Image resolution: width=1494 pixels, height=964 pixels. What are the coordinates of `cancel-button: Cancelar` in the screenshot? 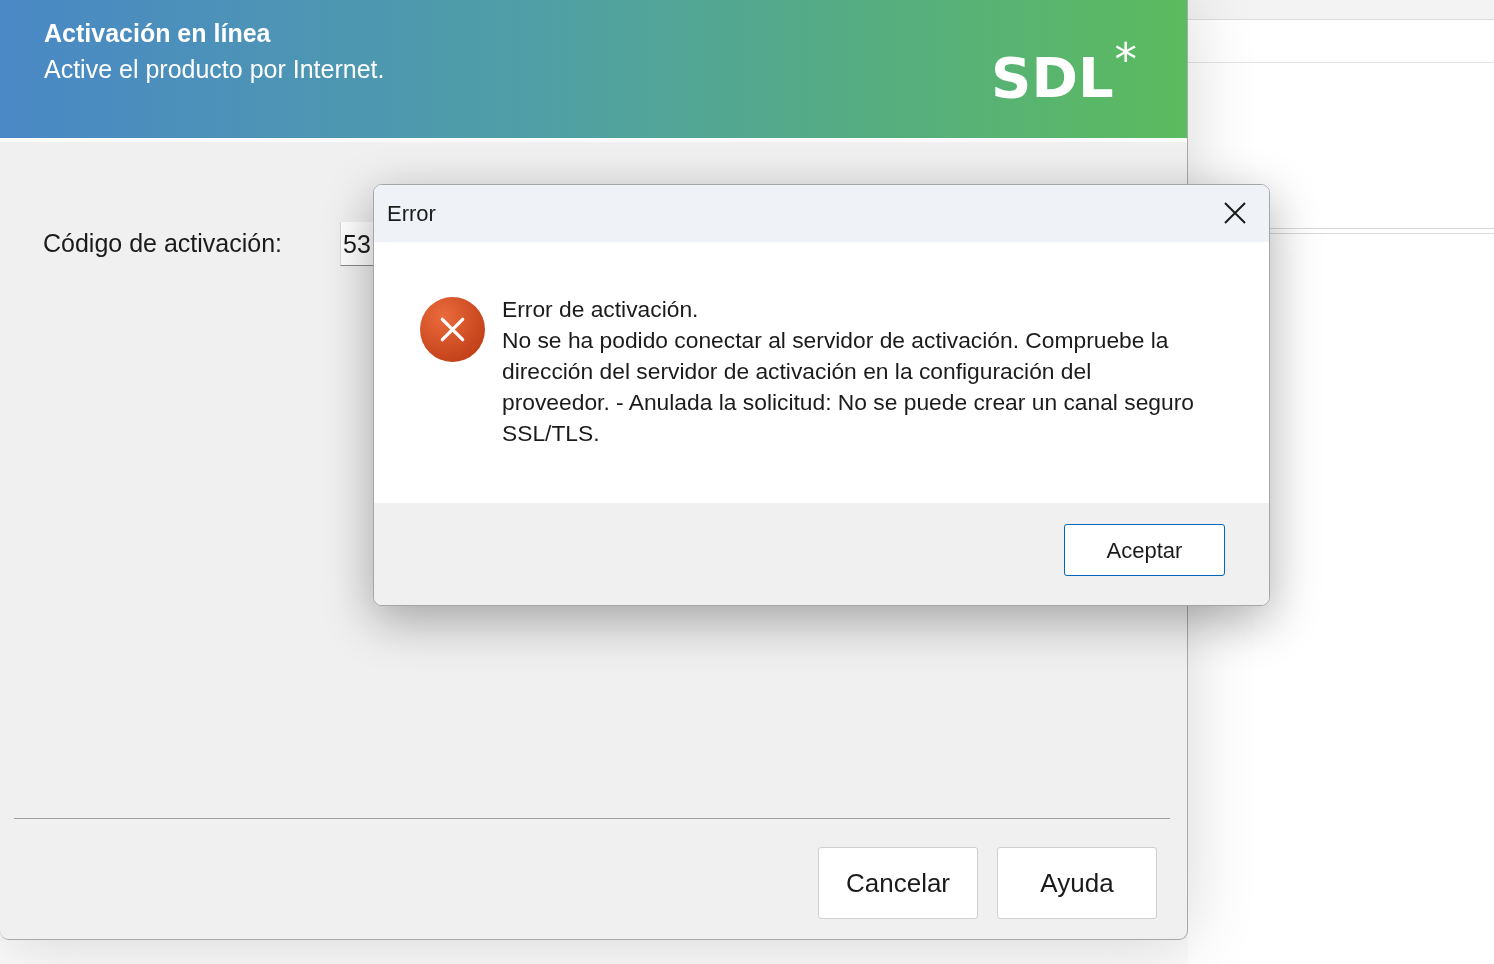 It's located at (898, 883).